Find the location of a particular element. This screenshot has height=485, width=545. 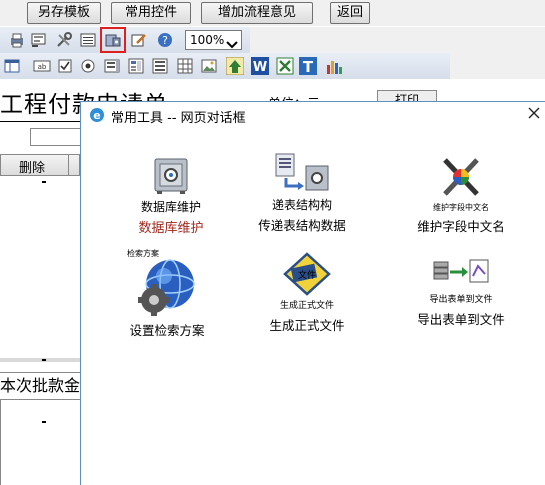

back-button: 返回 is located at coordinates (350, 13).